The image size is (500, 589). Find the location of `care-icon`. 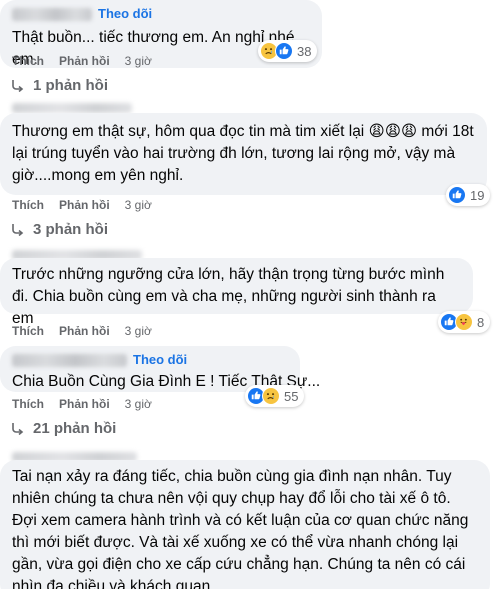

care-icon is located at coordinates (464, 322).